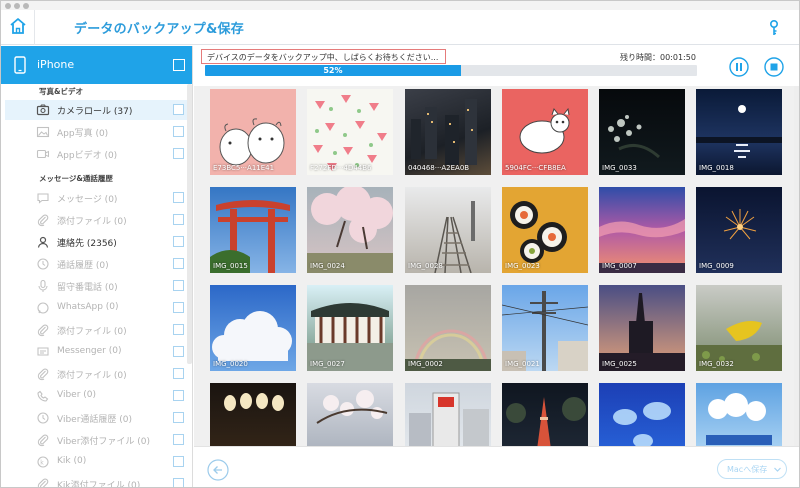 Image resolution: width=800 pixels, height=488 pixels. I want to click on photo-thumbnail: IMG_0033, so click(642, 132).